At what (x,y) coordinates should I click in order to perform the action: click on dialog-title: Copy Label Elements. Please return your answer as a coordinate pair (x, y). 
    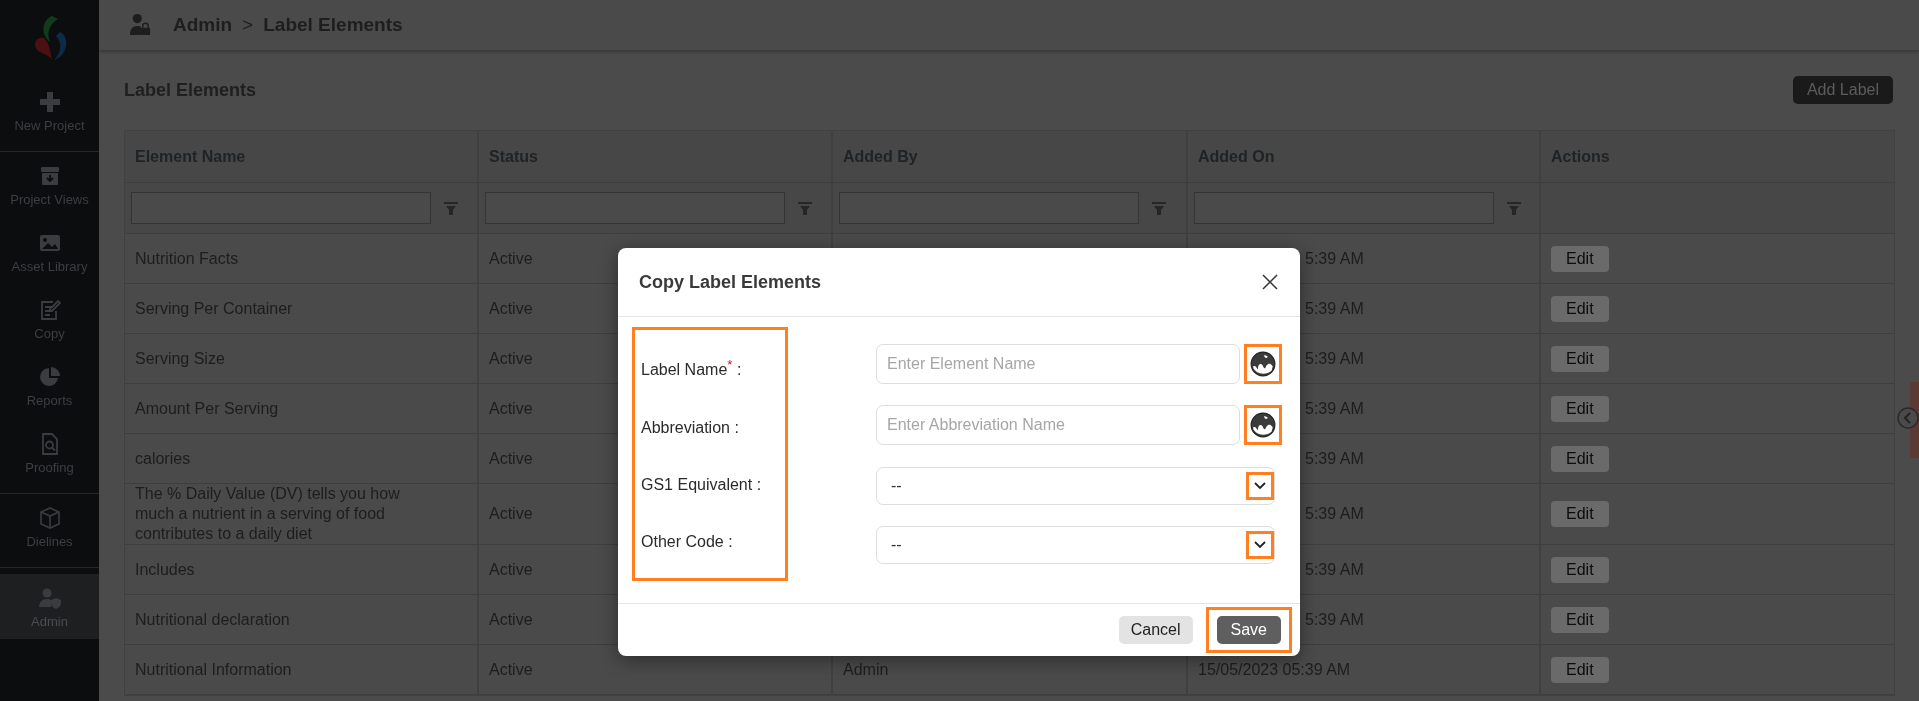
    Looking at the image, I should click on (730, 282).